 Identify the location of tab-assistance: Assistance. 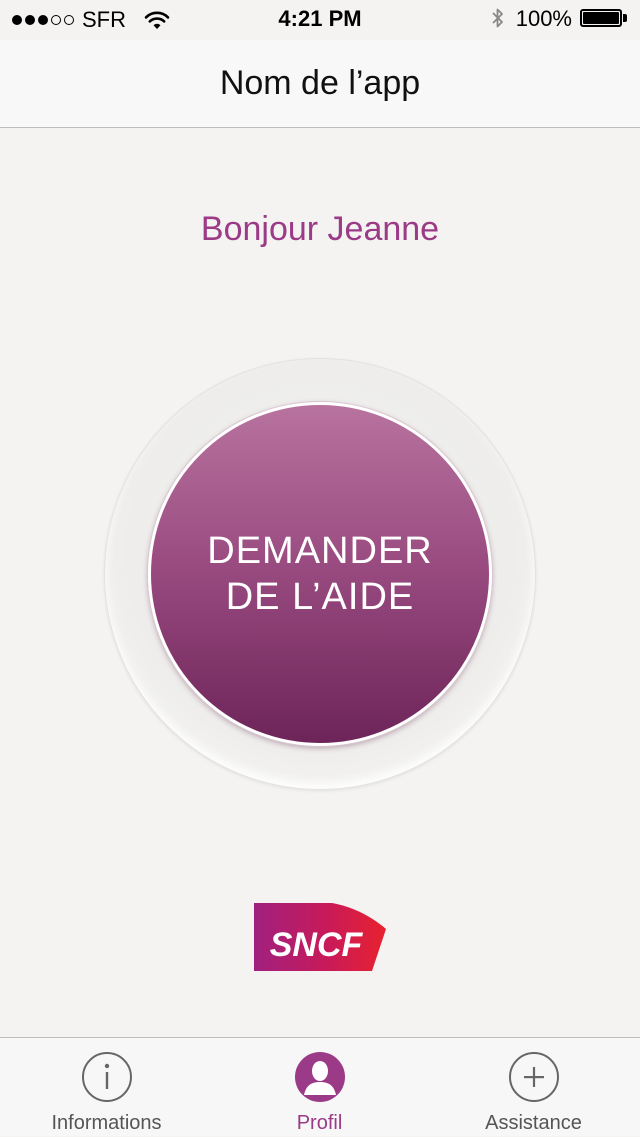
(533, 1087).